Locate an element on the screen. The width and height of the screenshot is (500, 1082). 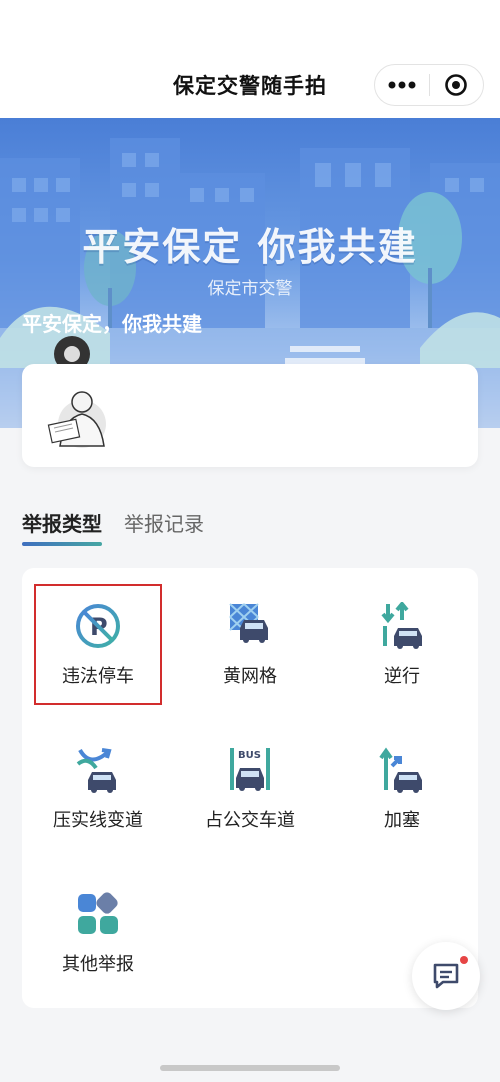
tab-label: 举报记录 is located at coordinates (164, 524).